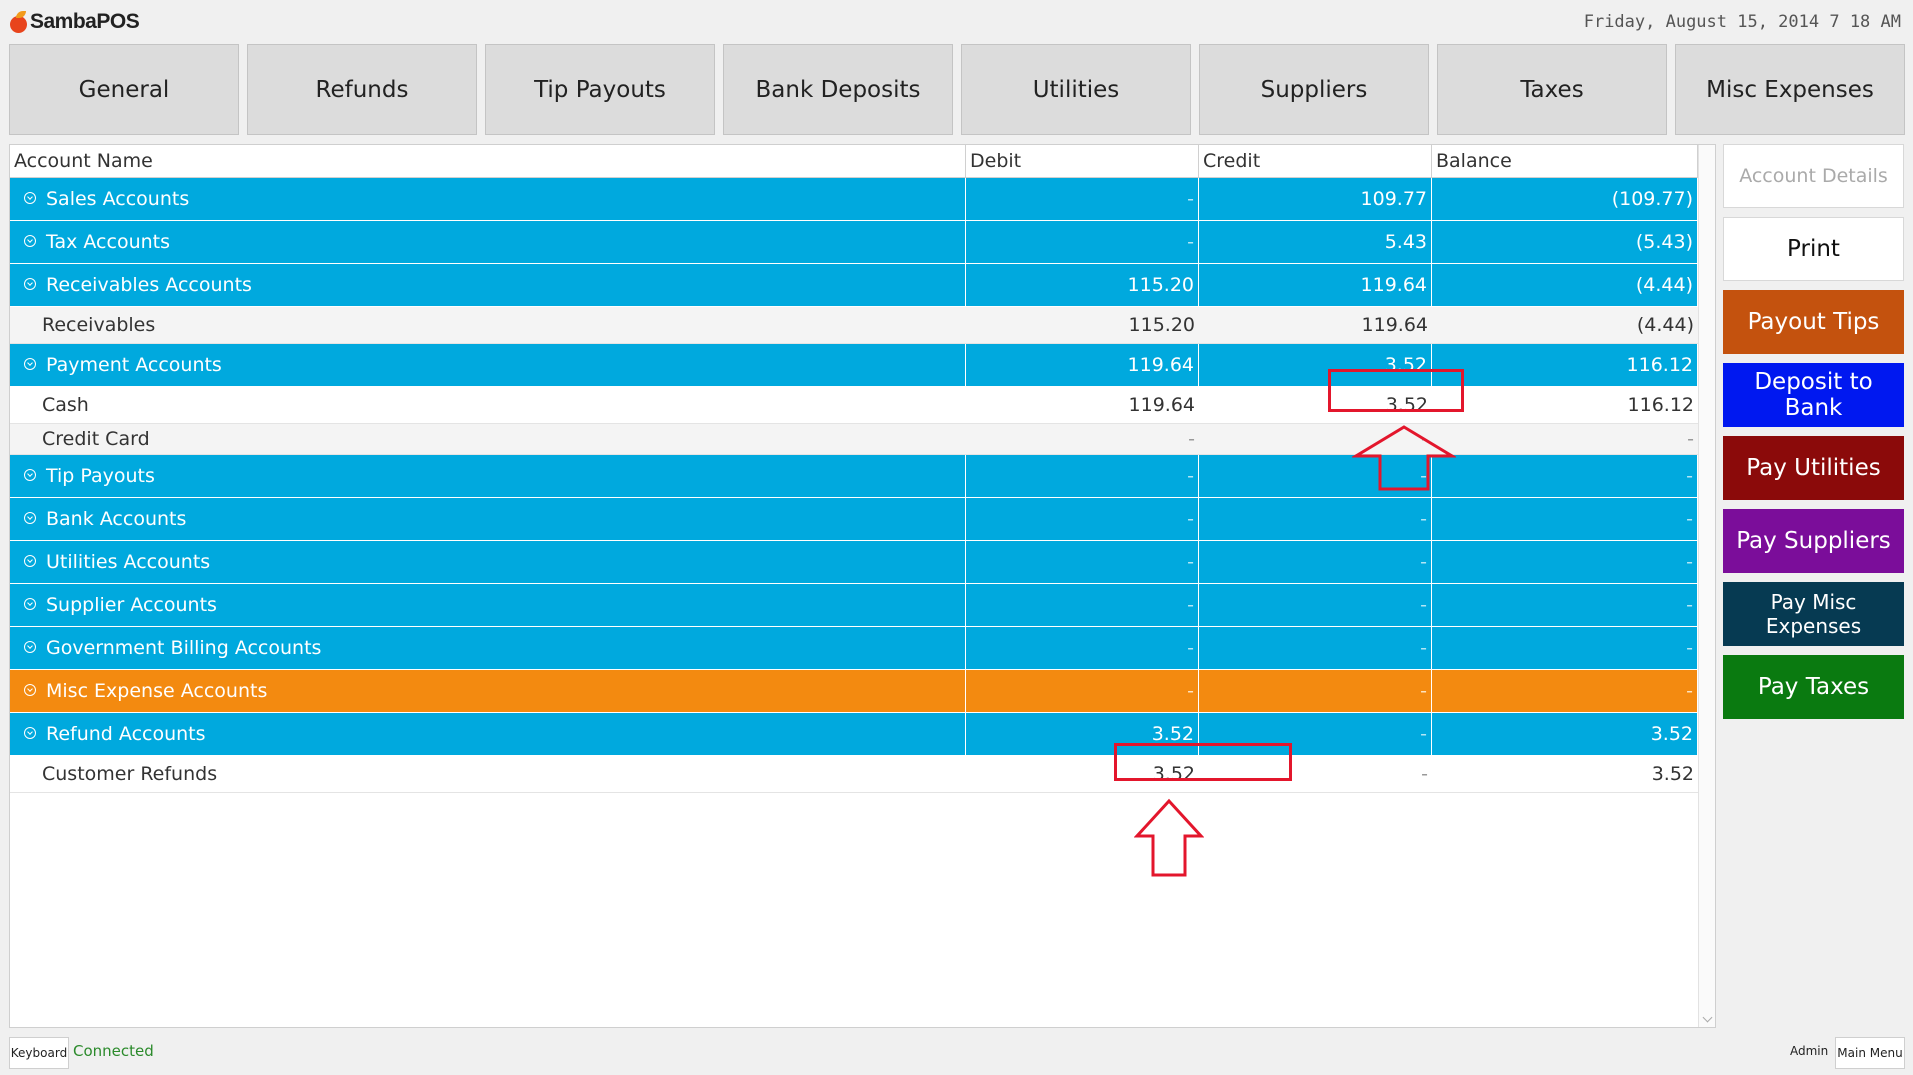 The width and height of the screenshot is (1913, 1075). Describe the element at coordinates (1809, 1051) in the screenshot. I see `current-user: Admin` at that location.